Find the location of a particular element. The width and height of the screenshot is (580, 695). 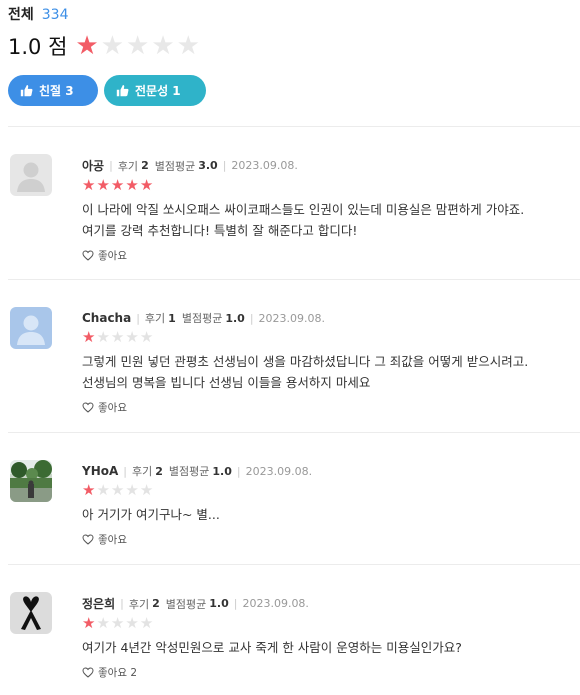

nickname: Chacha is located at coordinates (106, 318).